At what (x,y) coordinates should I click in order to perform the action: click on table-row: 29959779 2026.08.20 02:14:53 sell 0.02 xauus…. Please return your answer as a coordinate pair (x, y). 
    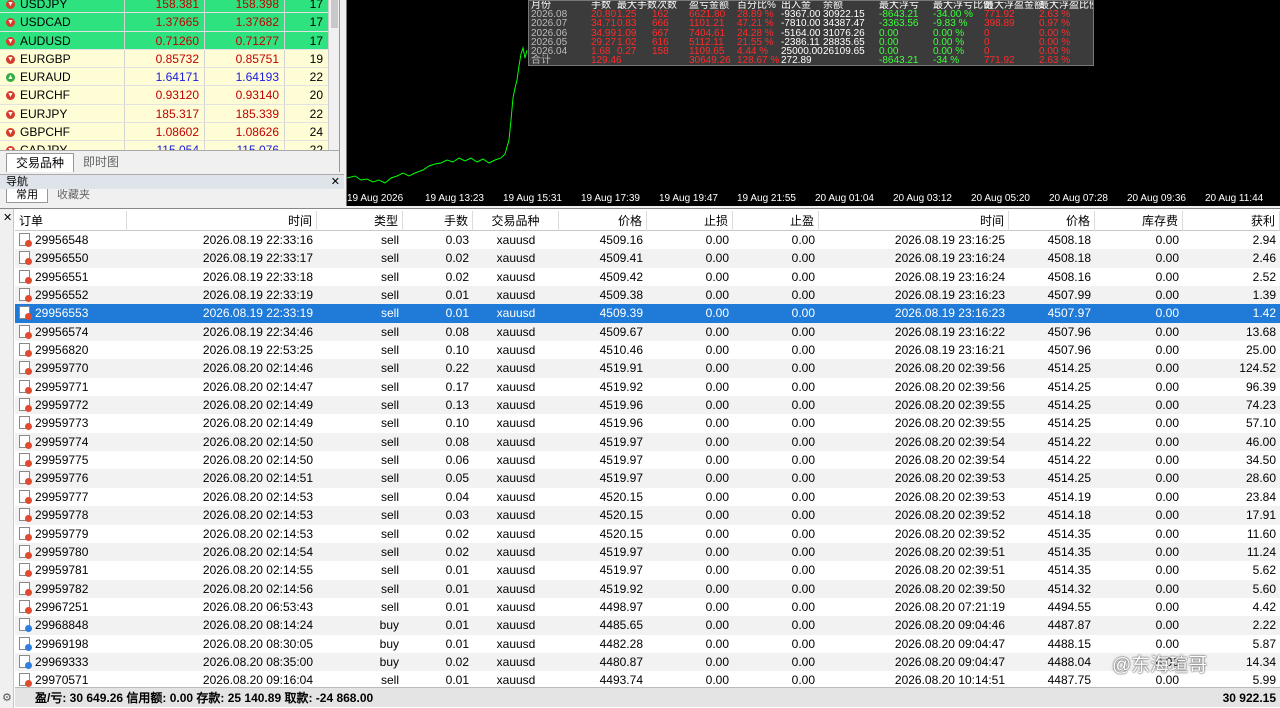
    Looking at the image, I should click on (647, 533).